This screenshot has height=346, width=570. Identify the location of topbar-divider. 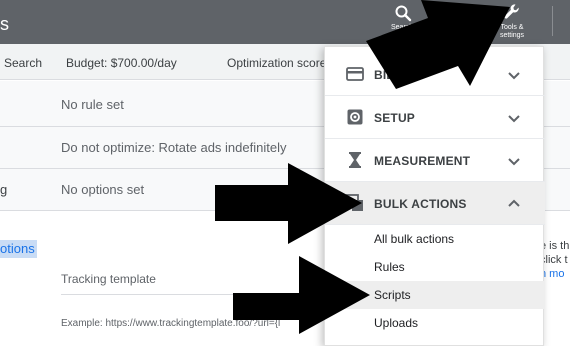
(552, 21).